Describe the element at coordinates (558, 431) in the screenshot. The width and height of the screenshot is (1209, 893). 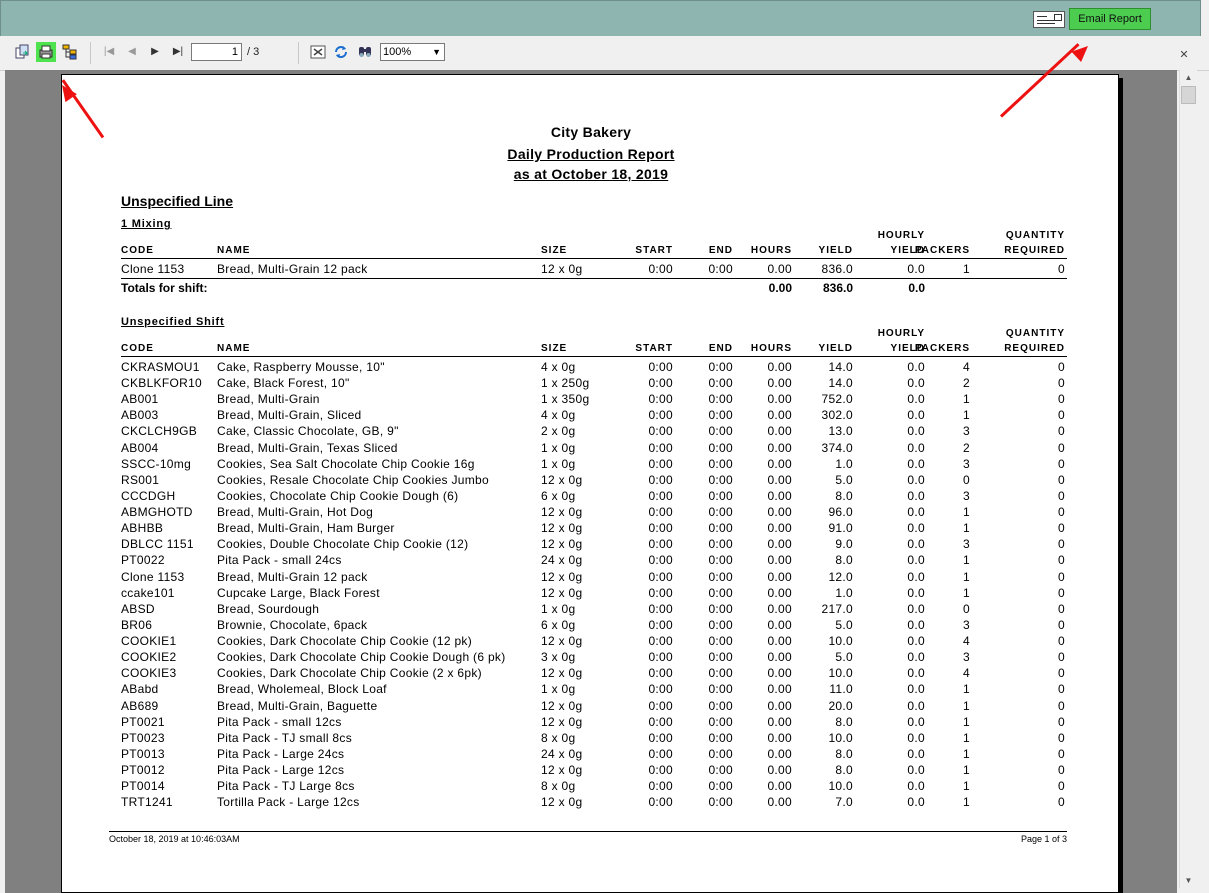
I see `cell-size: 2 x 0g` at that location.